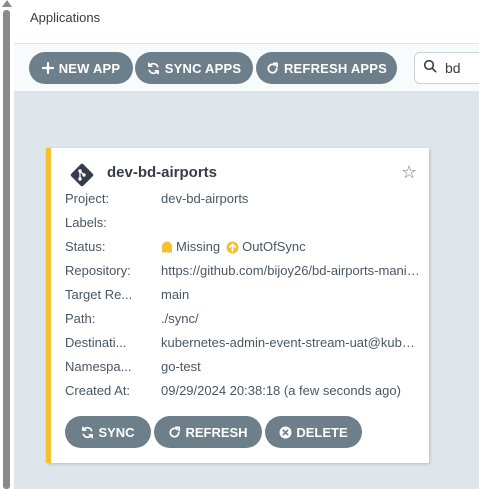 Image resolution: width=479 pixels, height=489 pixels. I want to click on sync-apps-label: SYNC APPS, so click(203, 68).